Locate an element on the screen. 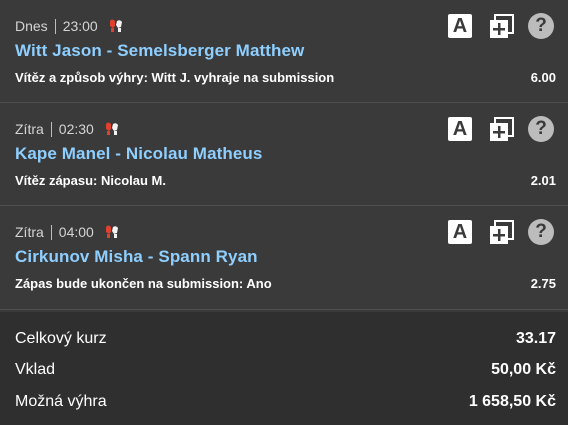 The height and width of the screenshot is (425, 568). bet-time: 04:00 is located at coordinates (76, 232).